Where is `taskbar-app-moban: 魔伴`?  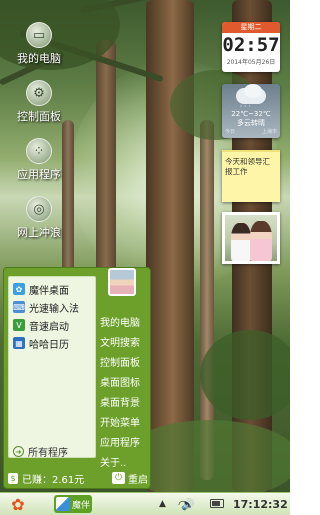 taskbar-app-moban: 魔伴 is located at coordinates (73, 504).